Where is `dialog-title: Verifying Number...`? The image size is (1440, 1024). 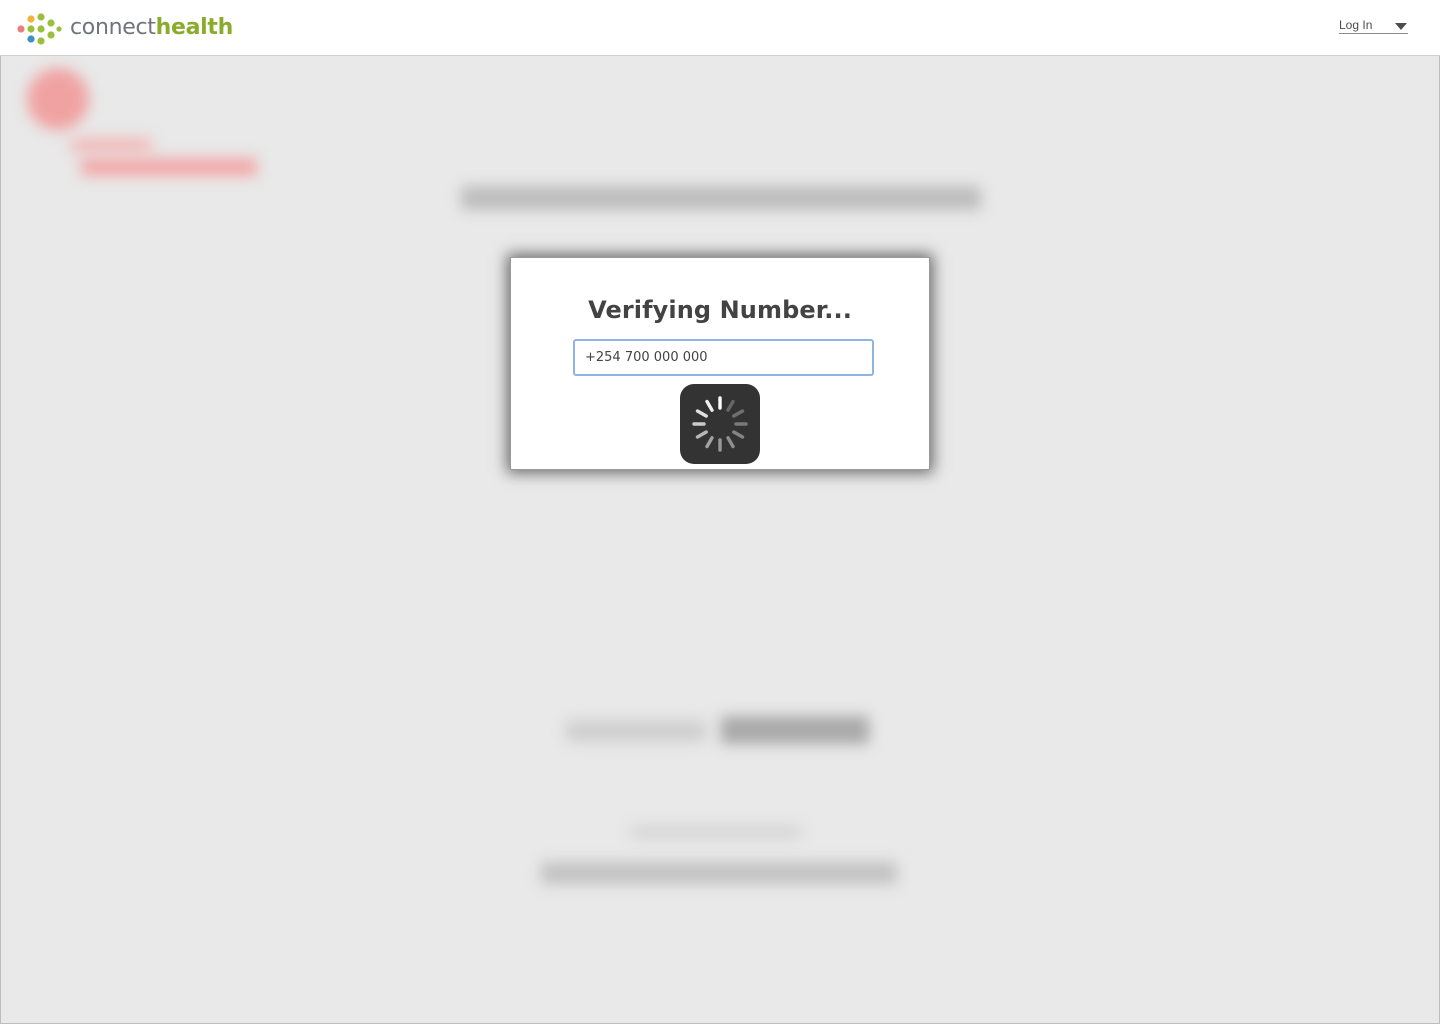 dialog-title: Verifying Number... is located at coordinates (720, 310).